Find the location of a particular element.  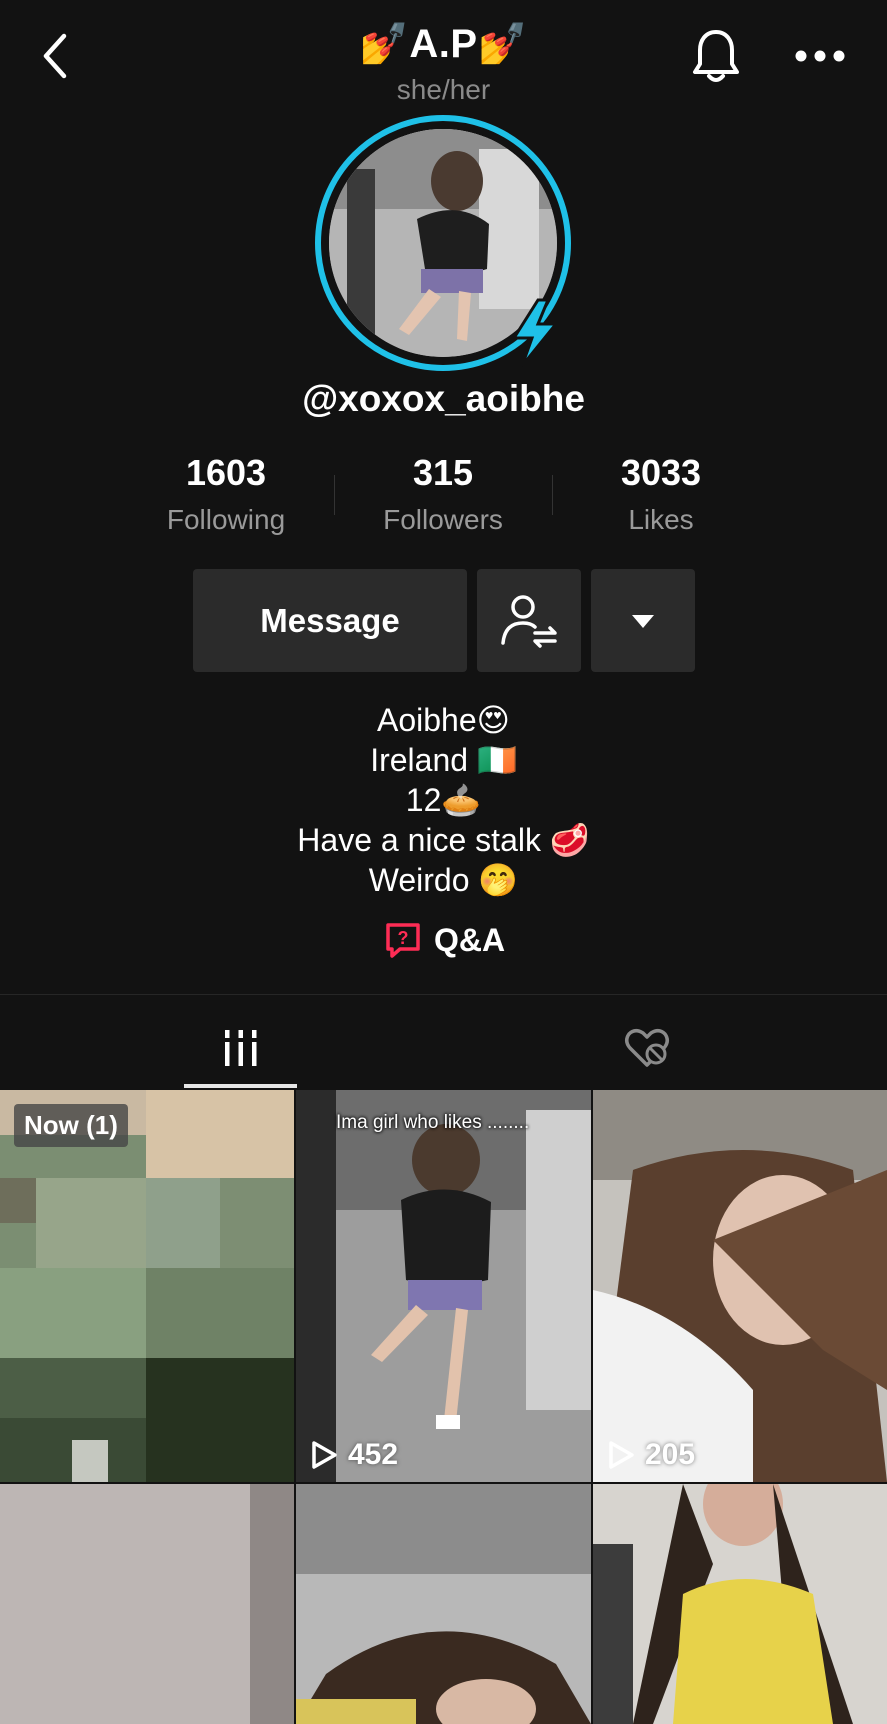

message-button: Message is located at coordinates (330, 620).